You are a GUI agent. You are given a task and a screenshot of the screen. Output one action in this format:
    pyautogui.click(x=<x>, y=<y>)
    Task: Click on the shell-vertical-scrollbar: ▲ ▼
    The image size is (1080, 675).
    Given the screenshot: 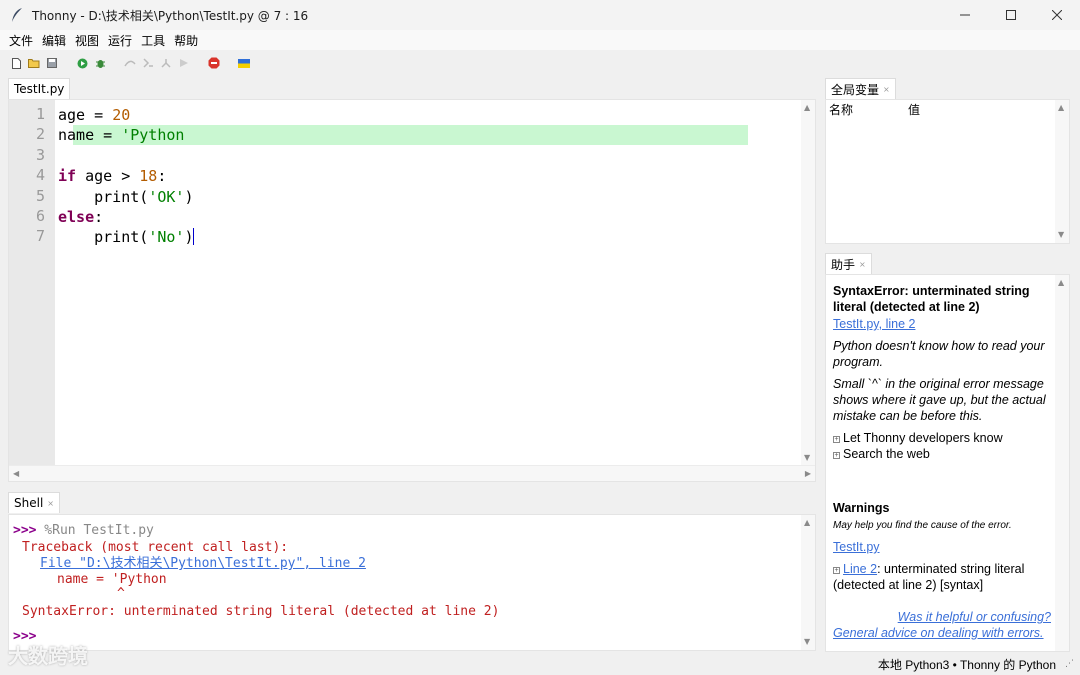 What is the action you would take?
    pyautogui.click(x=808, y=582)
    